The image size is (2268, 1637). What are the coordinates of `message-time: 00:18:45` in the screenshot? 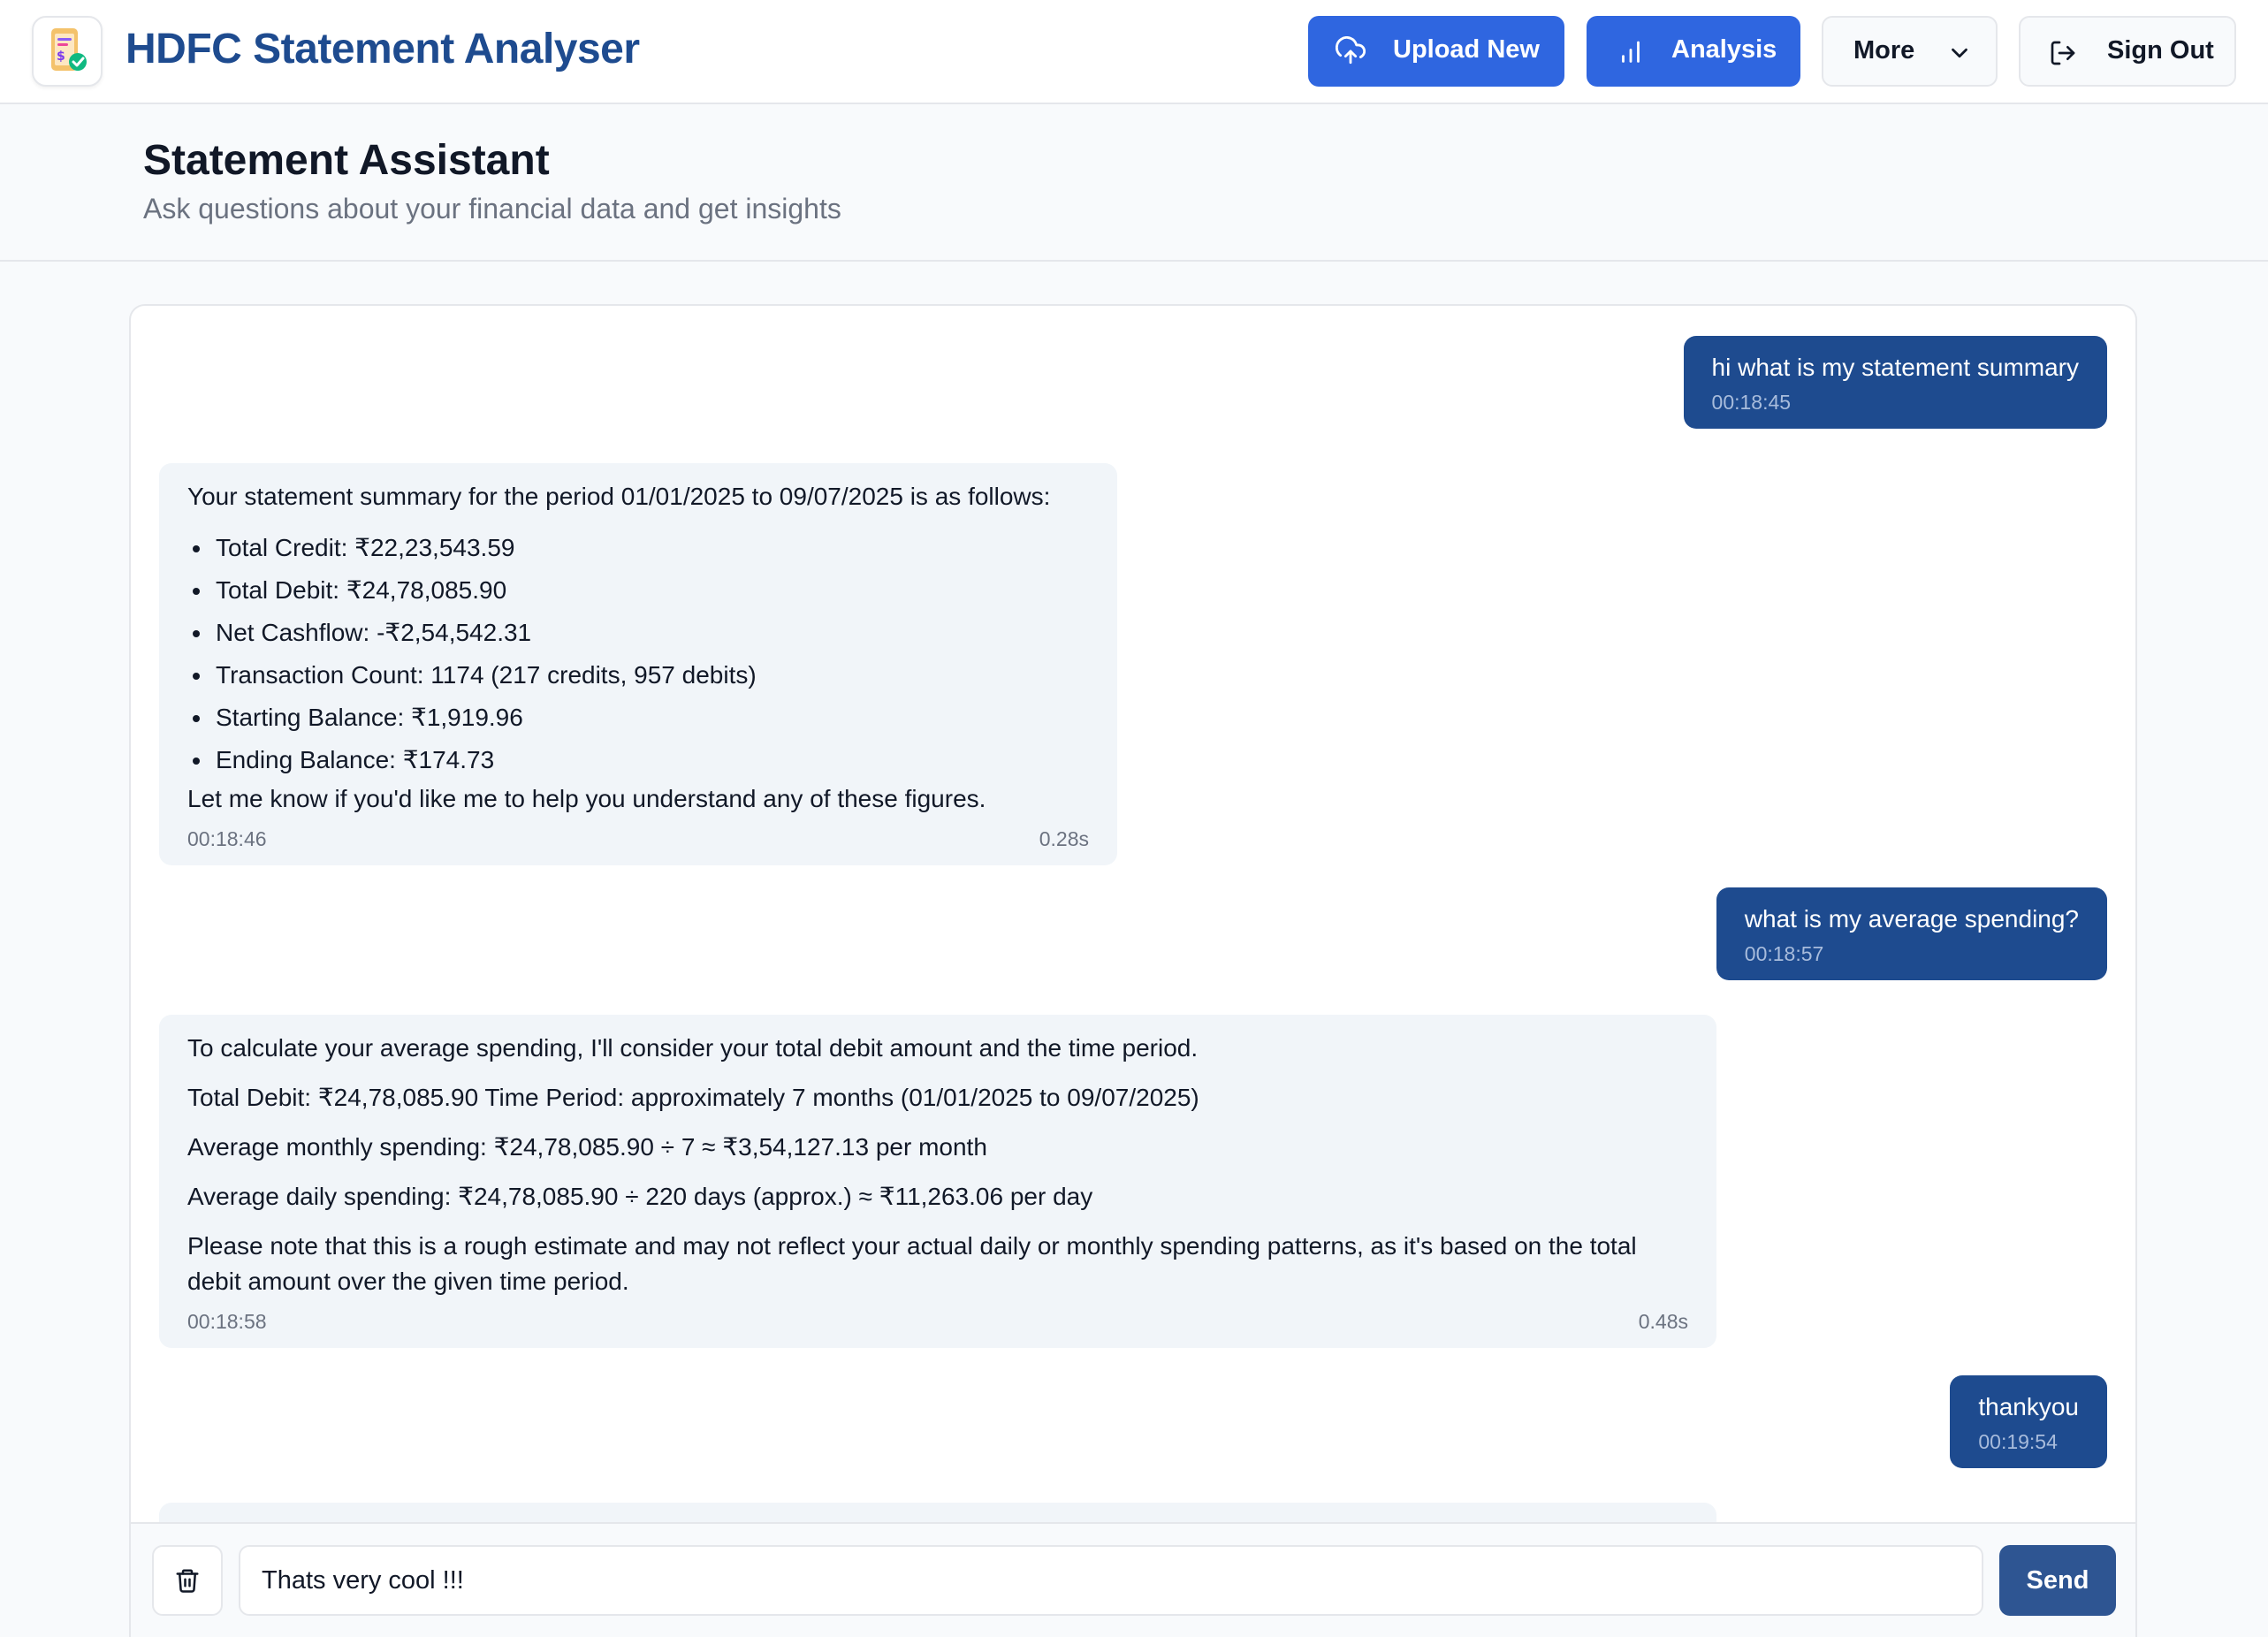 It's located at (1752, 402).